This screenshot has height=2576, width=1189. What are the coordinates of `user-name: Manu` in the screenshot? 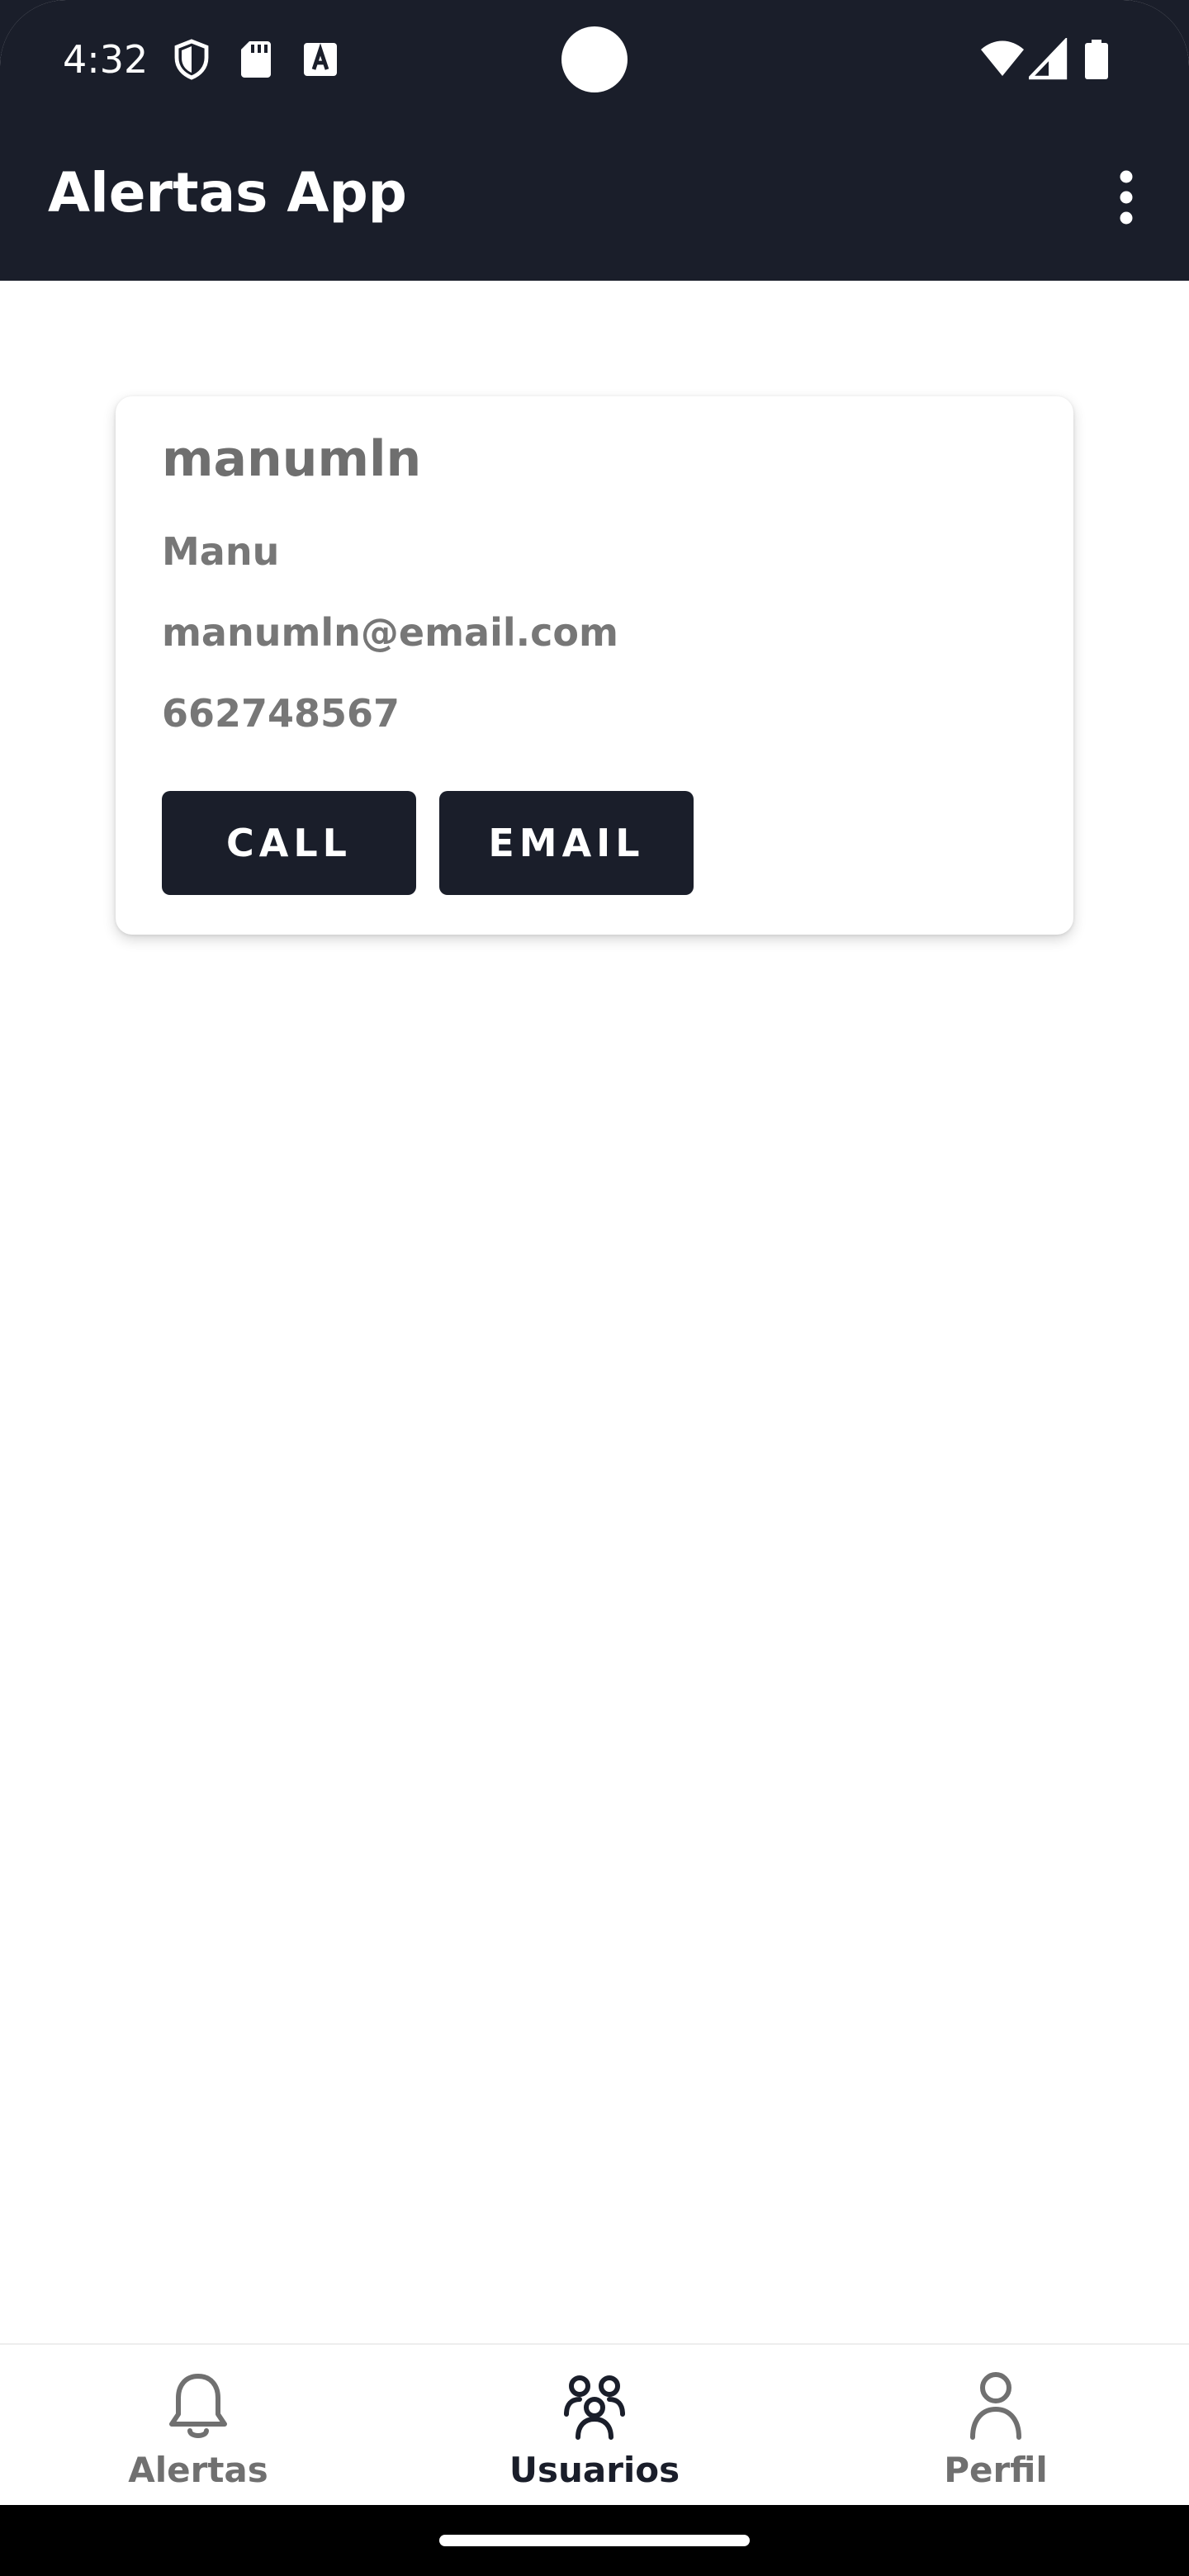 It's located at (221, 551).